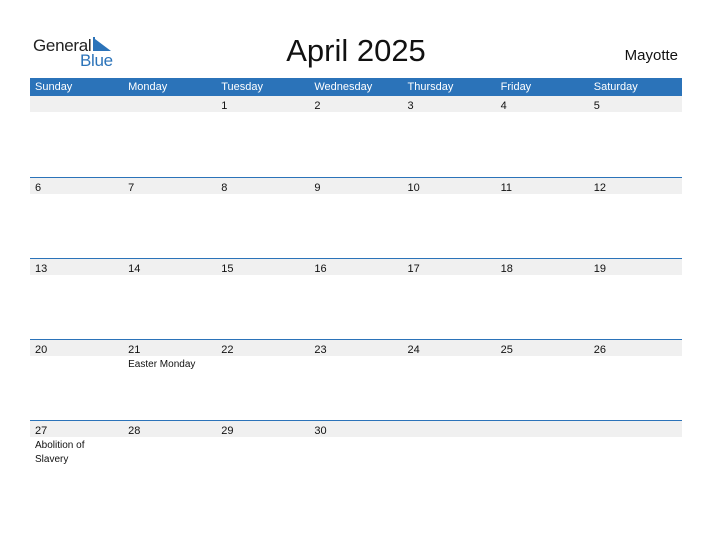  I want to click on week-row: 13 14 15 16 17 18 19, so click(356, 298).